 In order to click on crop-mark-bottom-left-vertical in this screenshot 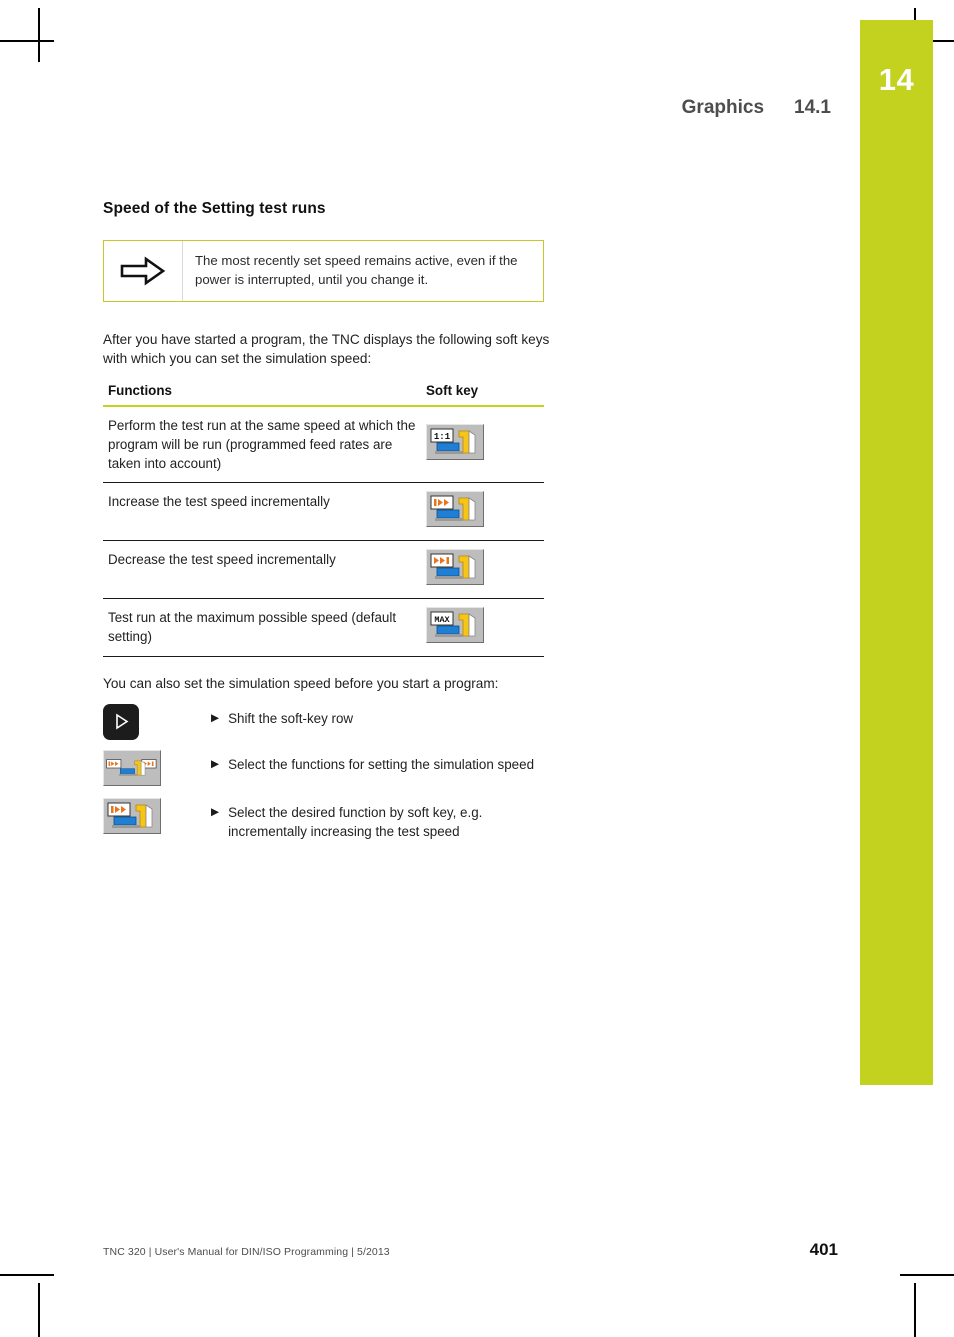, I will do `click(39, 1310)`.